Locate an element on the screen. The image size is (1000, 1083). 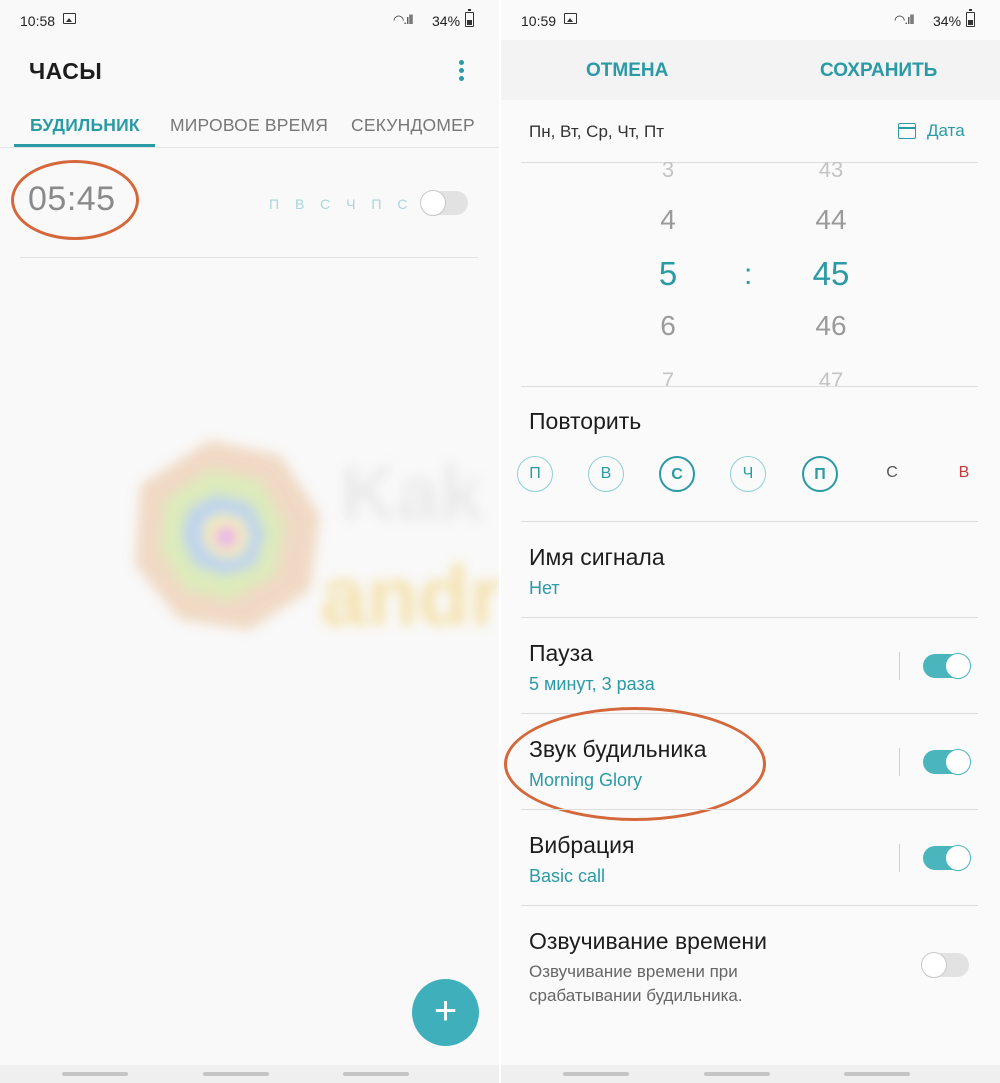
setting-title: Звук будильника is located at coordinates (618, 749).